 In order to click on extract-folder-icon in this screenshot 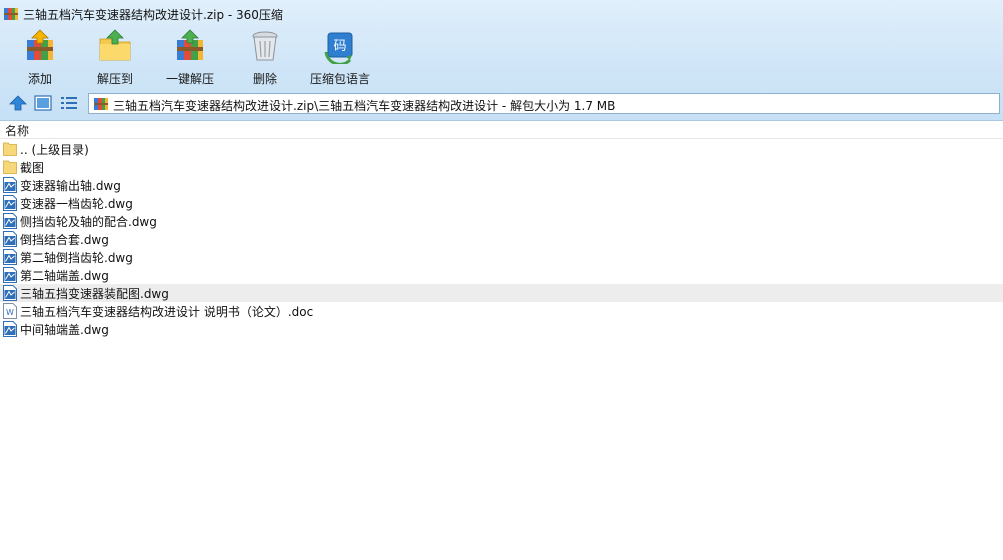, I will do `click(115, 45)`.